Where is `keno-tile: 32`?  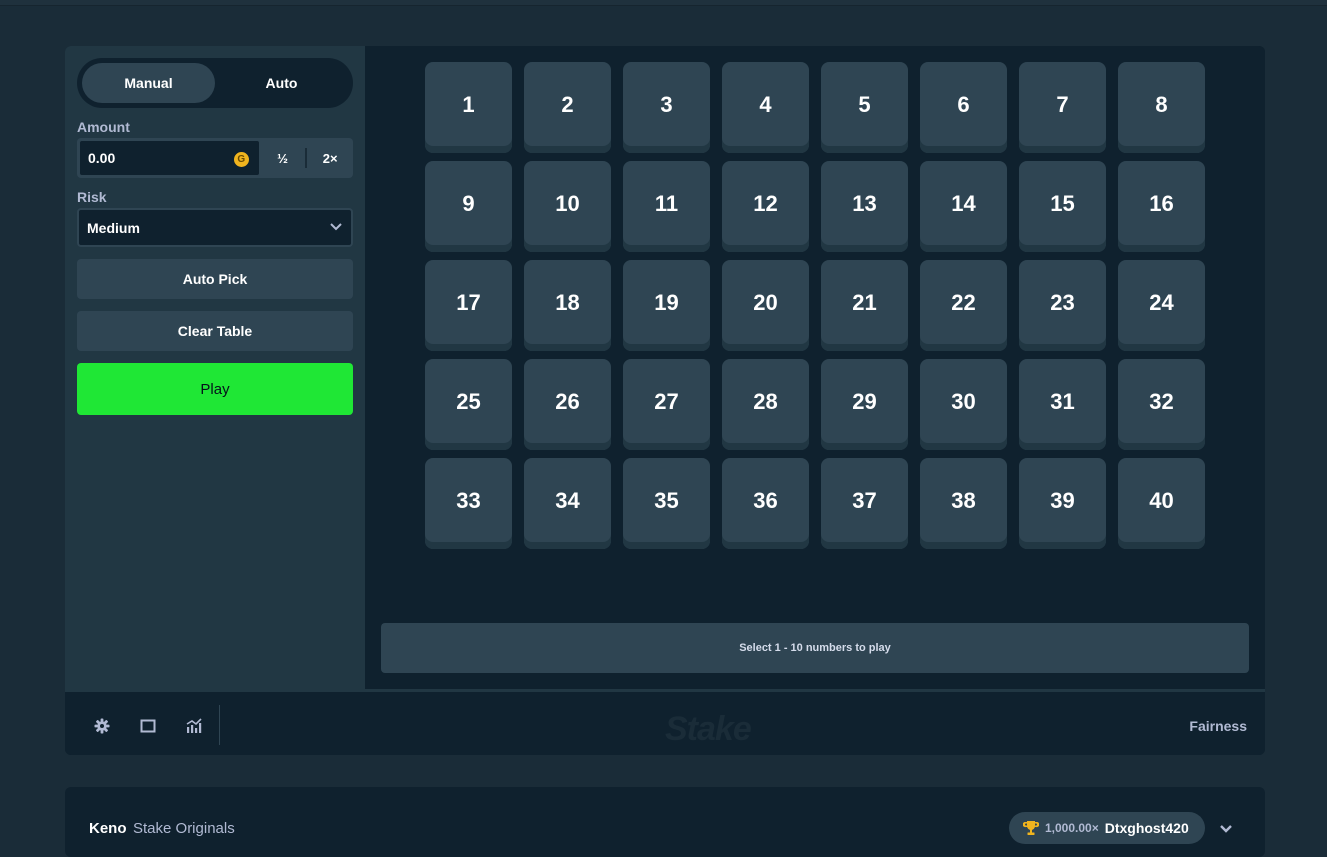
keno-tile: 32 is located at coordinates (1161, 404).